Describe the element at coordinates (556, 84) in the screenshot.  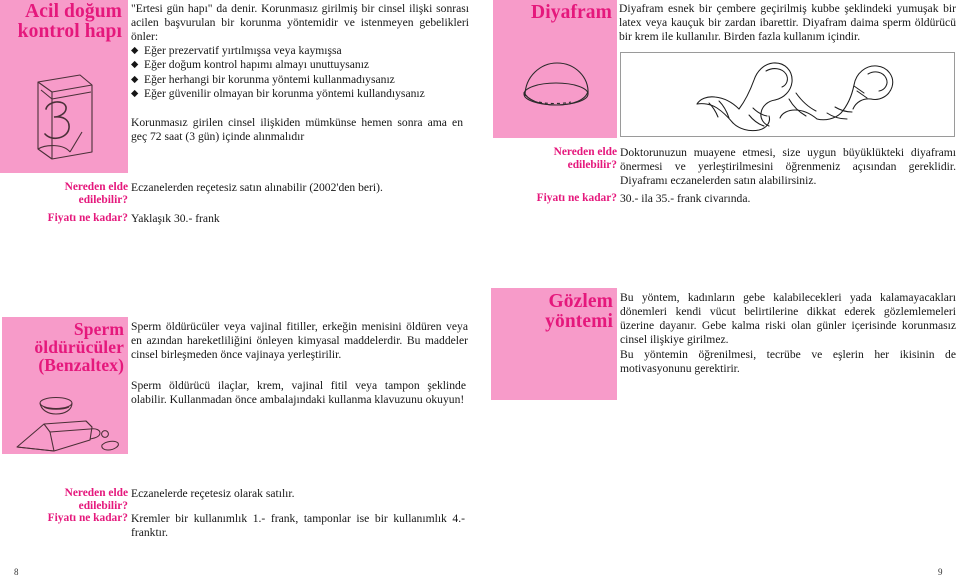
I see `diaphragm-dome-icon` at that location.